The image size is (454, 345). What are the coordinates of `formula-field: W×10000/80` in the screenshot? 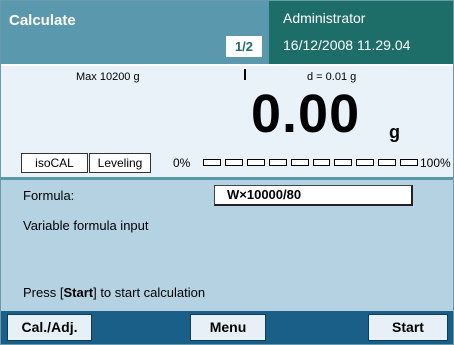 It's located at (313, 195).